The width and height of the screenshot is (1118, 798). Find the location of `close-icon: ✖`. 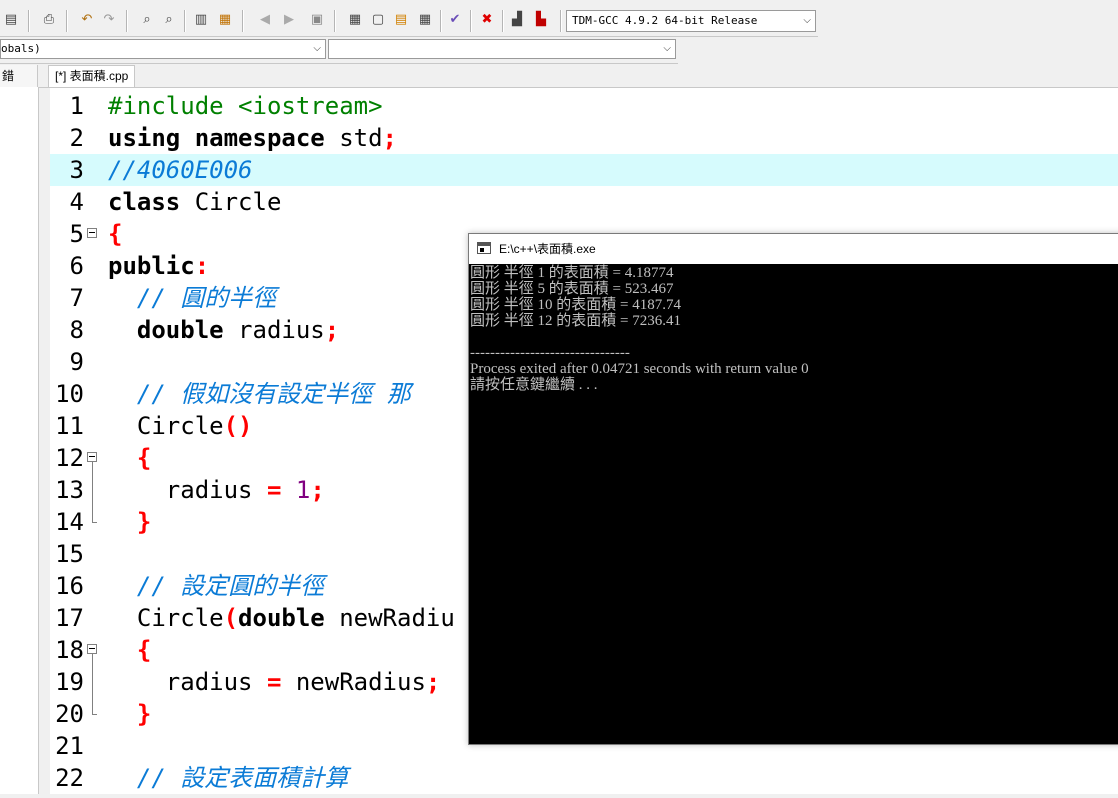

close-icon: ✖ is located at coordinates (487, 20).